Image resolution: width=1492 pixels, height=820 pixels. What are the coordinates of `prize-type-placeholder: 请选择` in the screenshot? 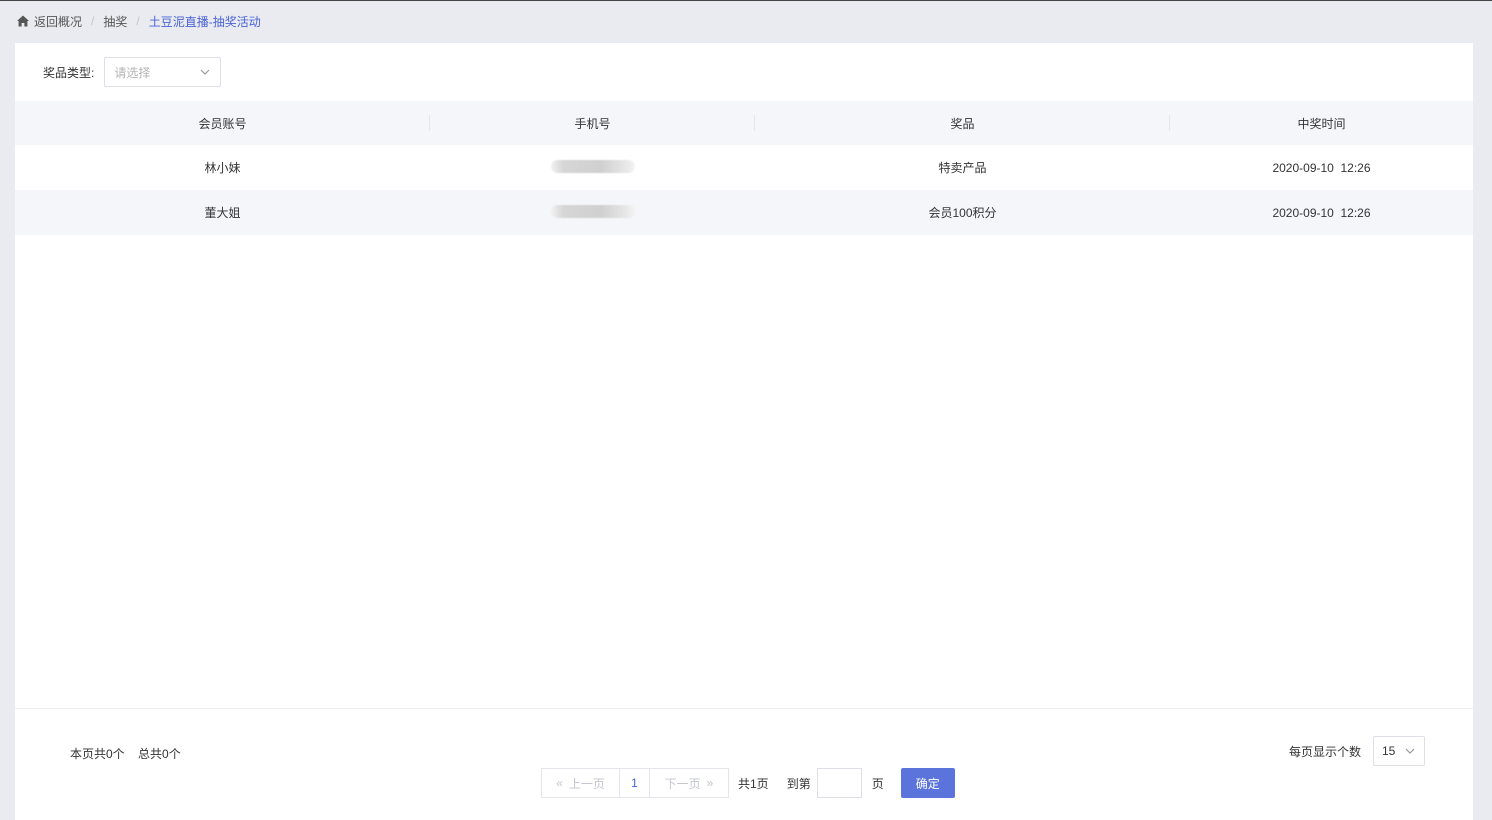 It's located at (132, 72).